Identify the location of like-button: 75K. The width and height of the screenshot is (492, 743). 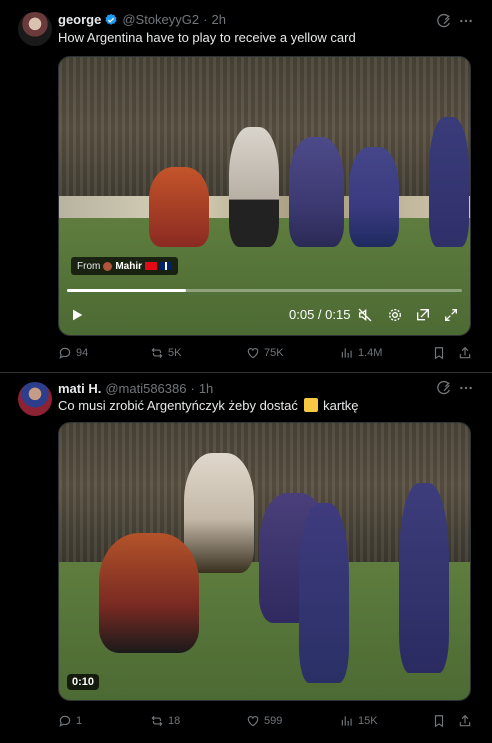
(265, 353).